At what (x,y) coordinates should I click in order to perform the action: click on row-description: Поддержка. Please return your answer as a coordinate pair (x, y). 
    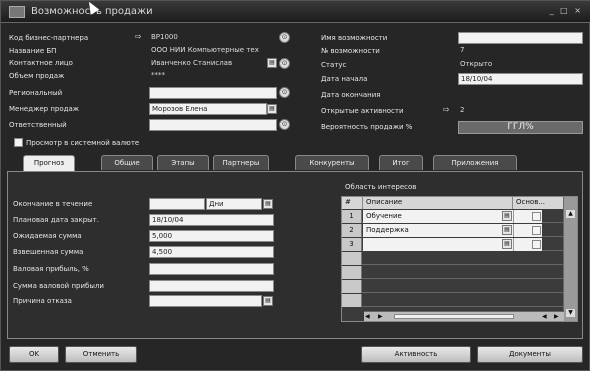
    Looking at the image, I should click on (438, 230).